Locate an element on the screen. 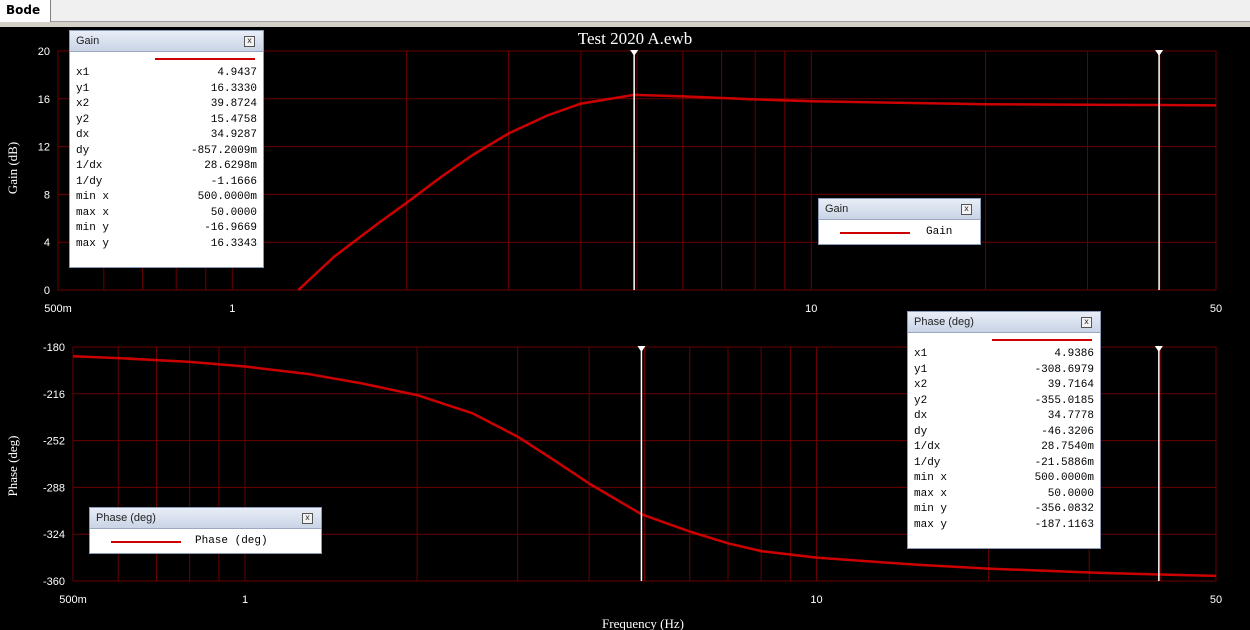 The height and width of the screenshot is (630, 1250). cursor-row-key: max y is located at coordinates (931, 524).